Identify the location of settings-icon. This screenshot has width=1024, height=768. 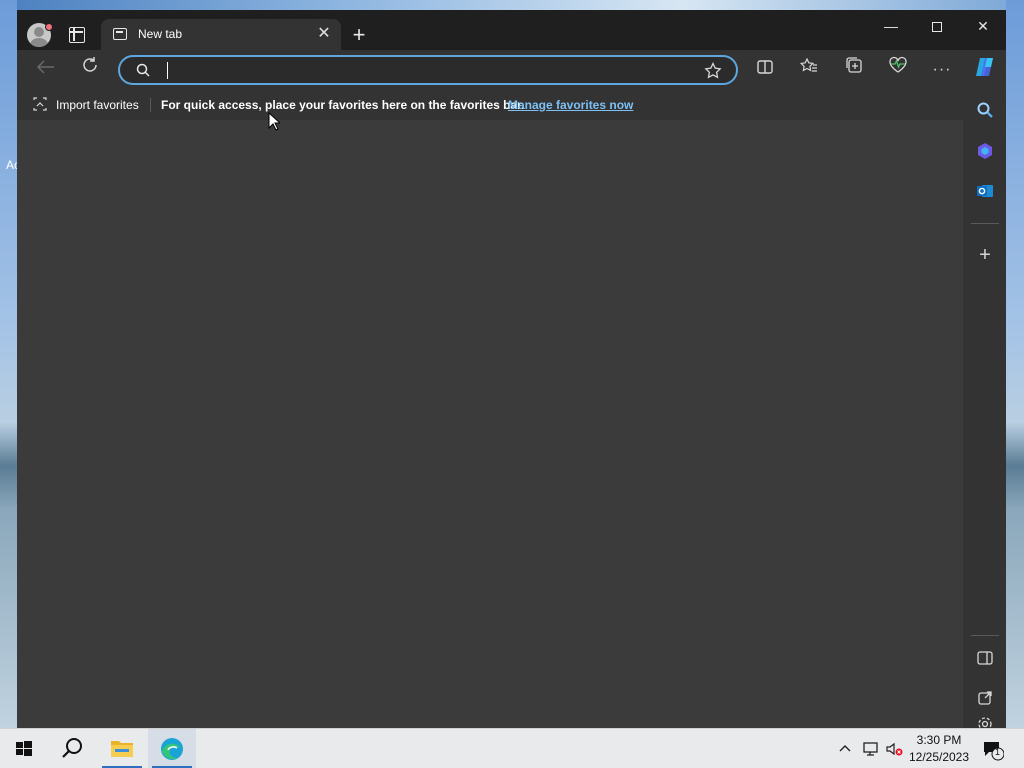
(985, 722).